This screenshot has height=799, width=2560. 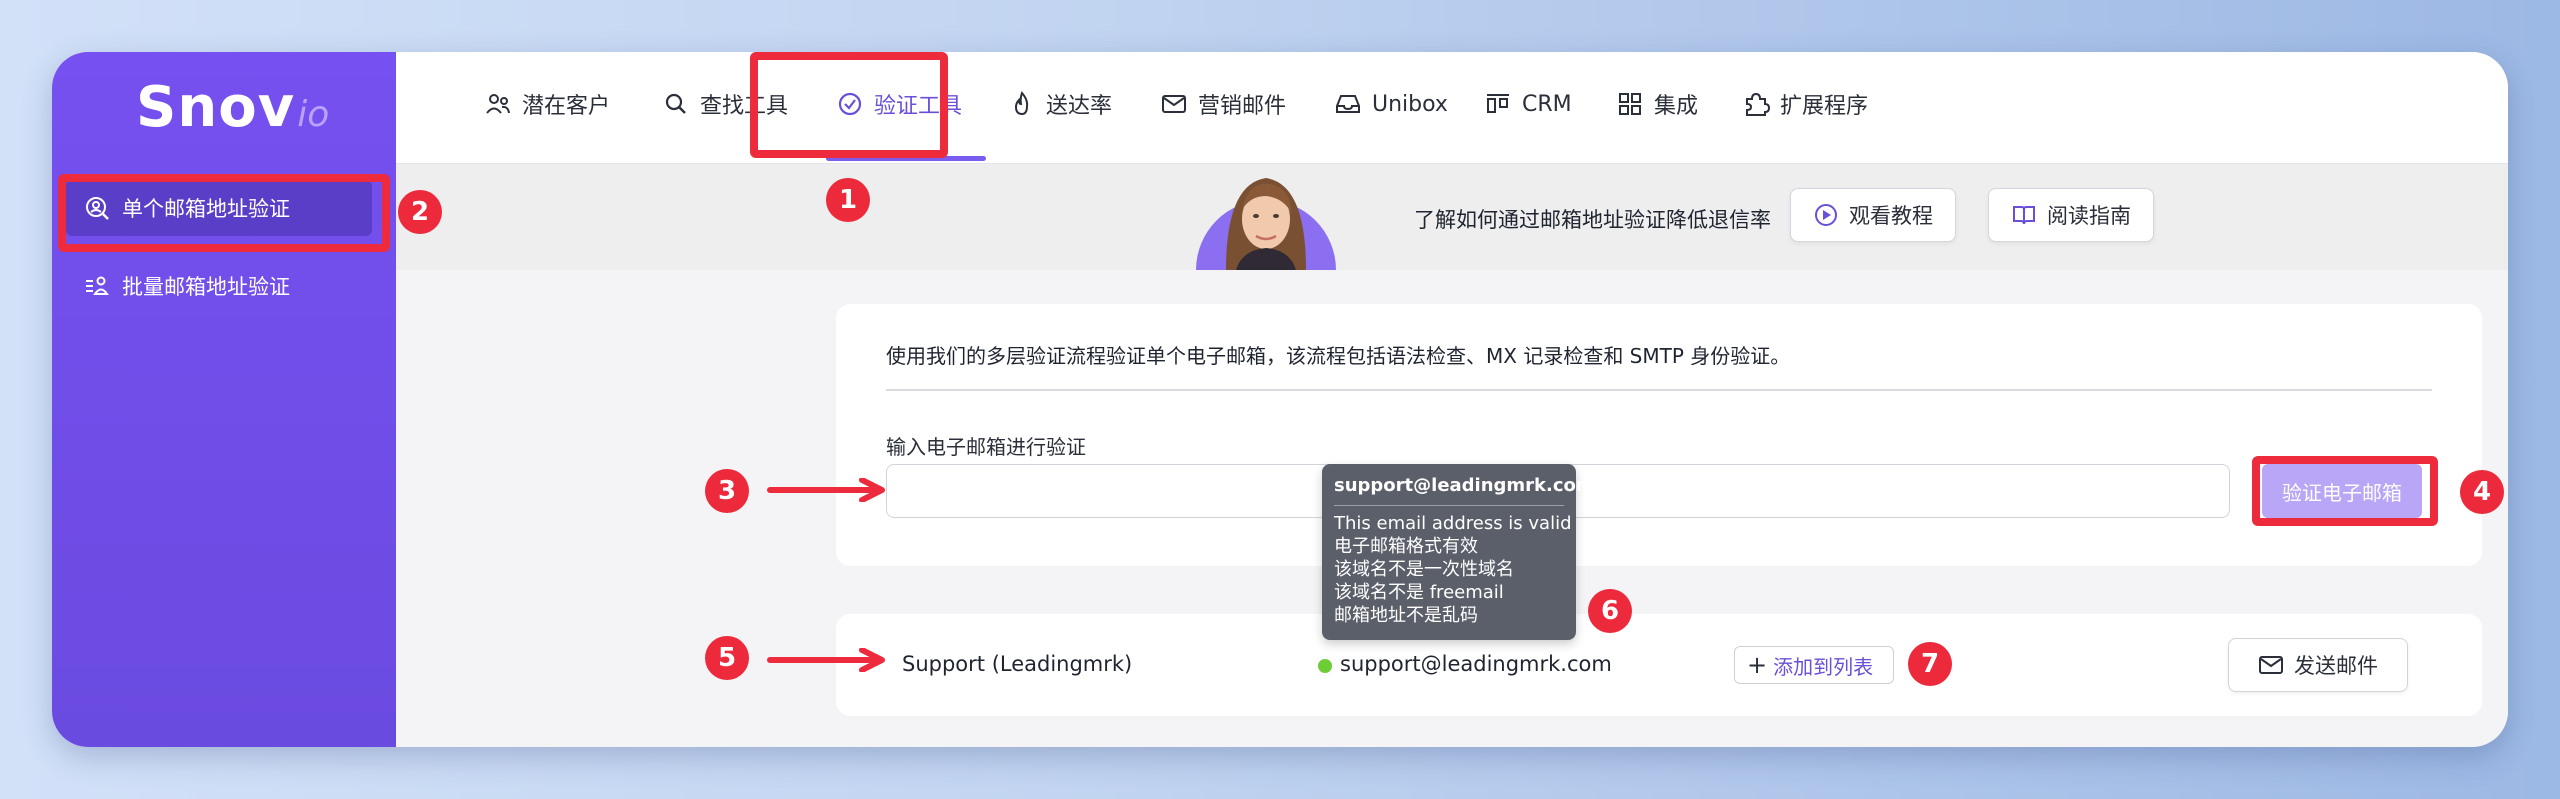 I want to click on annotation-badge: 6, so click(x=1610, y=611).